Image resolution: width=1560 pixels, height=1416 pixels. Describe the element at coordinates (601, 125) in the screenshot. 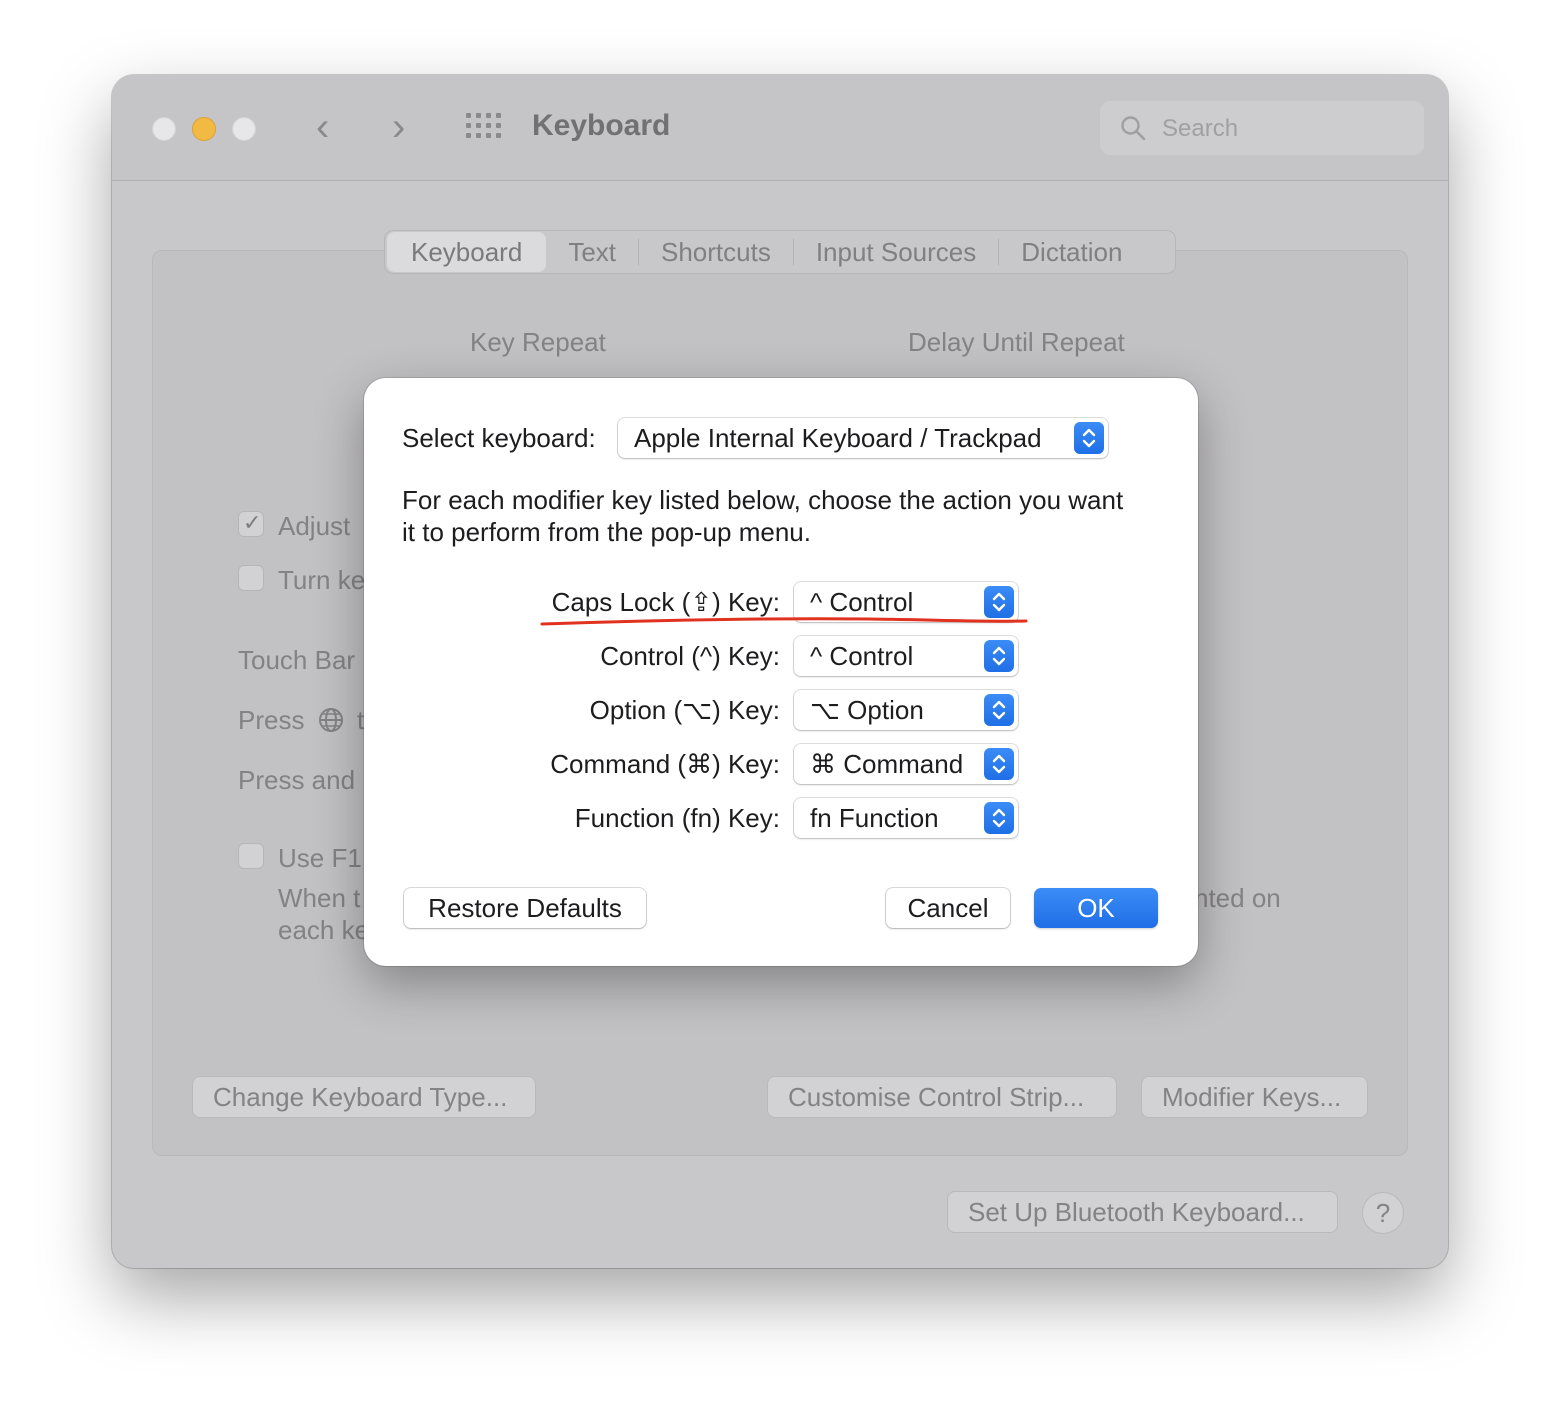

I see `window-title: Keyboard` at that location.